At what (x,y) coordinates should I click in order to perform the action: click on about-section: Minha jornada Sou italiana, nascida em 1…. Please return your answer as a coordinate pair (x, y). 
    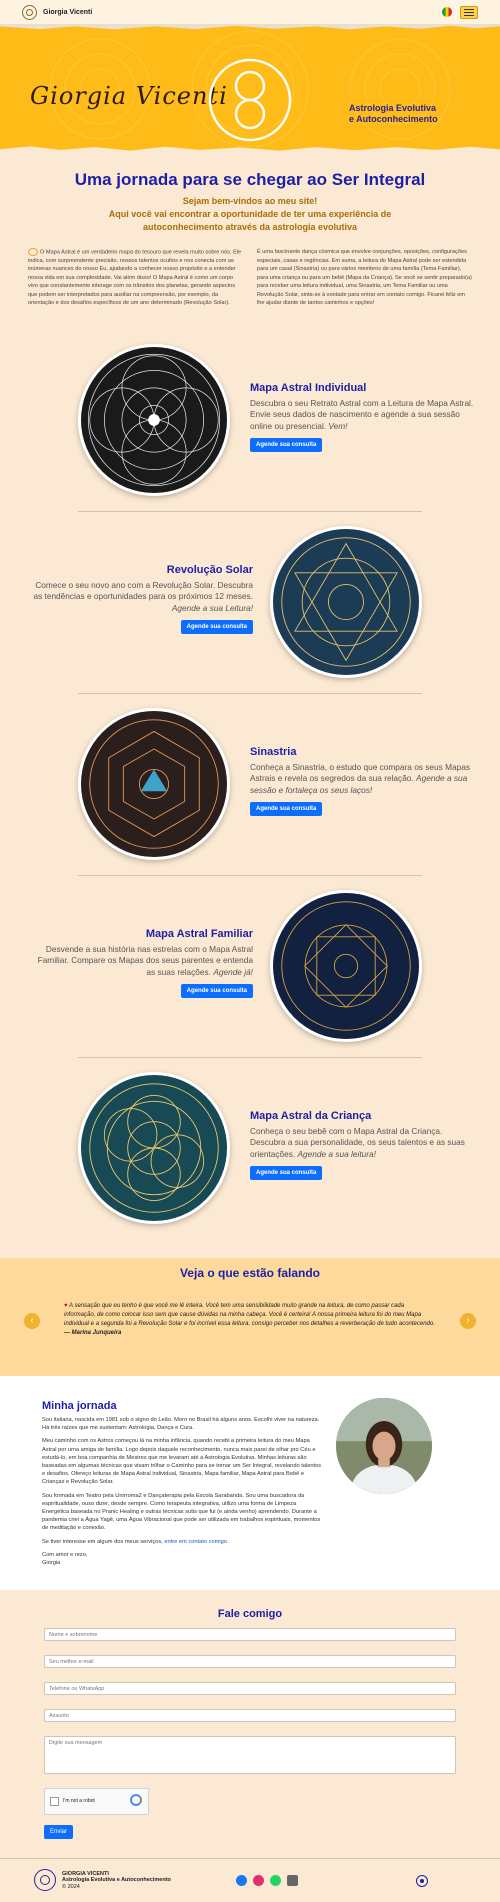
    Looking at the image, I should click on (250, 1482).